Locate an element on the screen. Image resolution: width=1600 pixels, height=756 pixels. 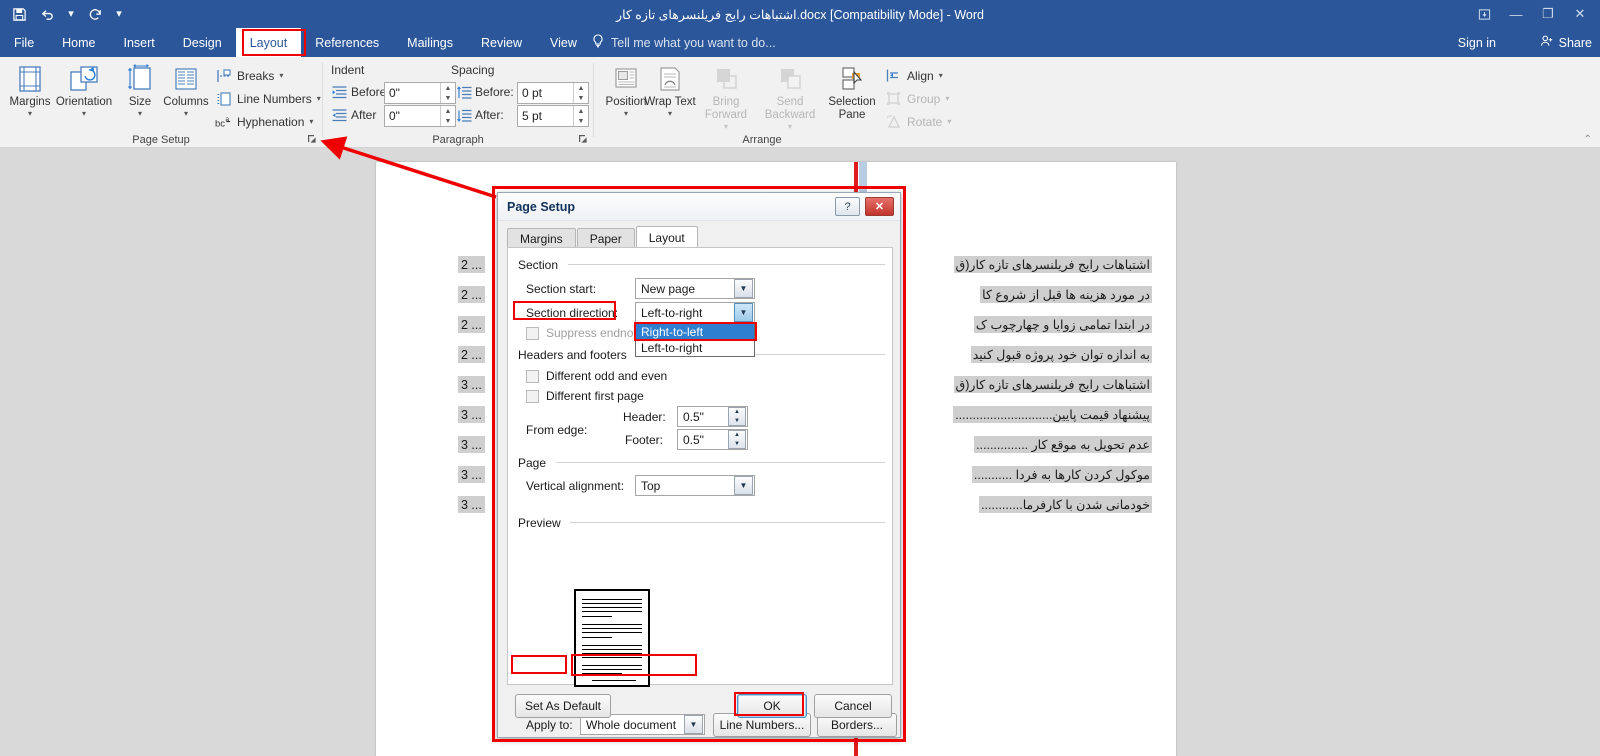
ribbon-button-columns: Columns ▾ is located at coordinates (186, 98).